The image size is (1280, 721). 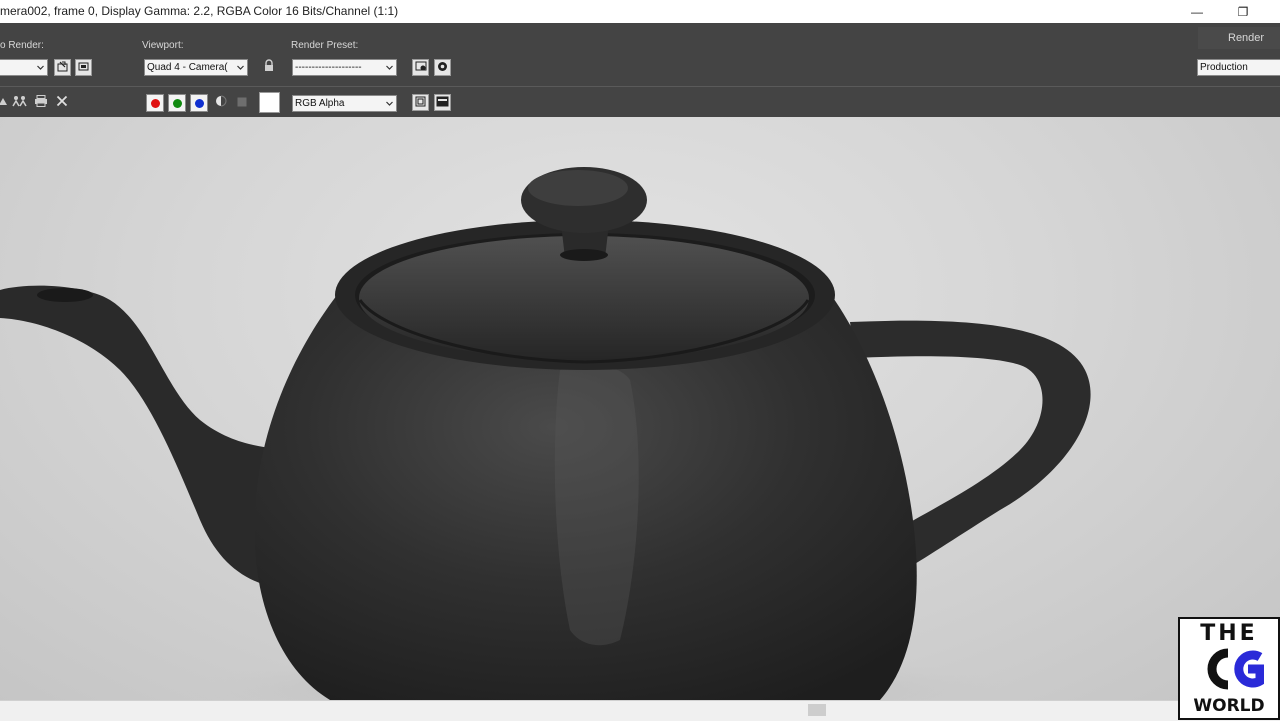 What do you see at coordinates (269, 102) in the screenshot?
I see `background-color-swatch` at bounding box center [269, 102].